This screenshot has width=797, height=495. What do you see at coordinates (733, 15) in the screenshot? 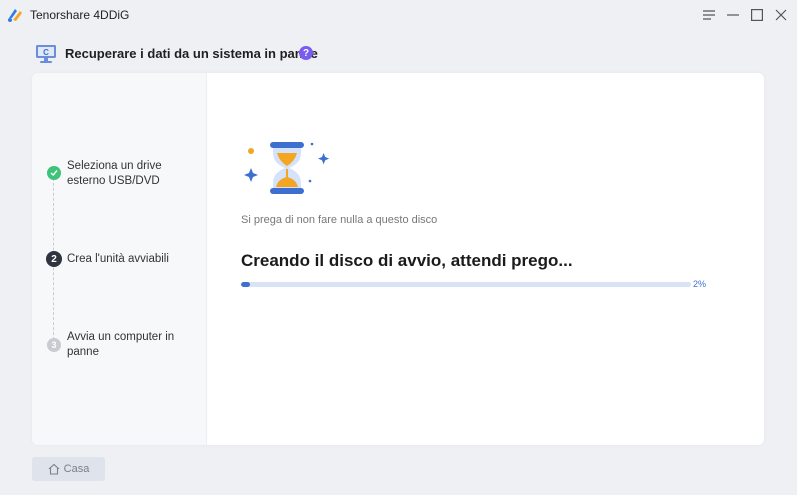
I see `minimize-button` at bounding box center [733, 15].